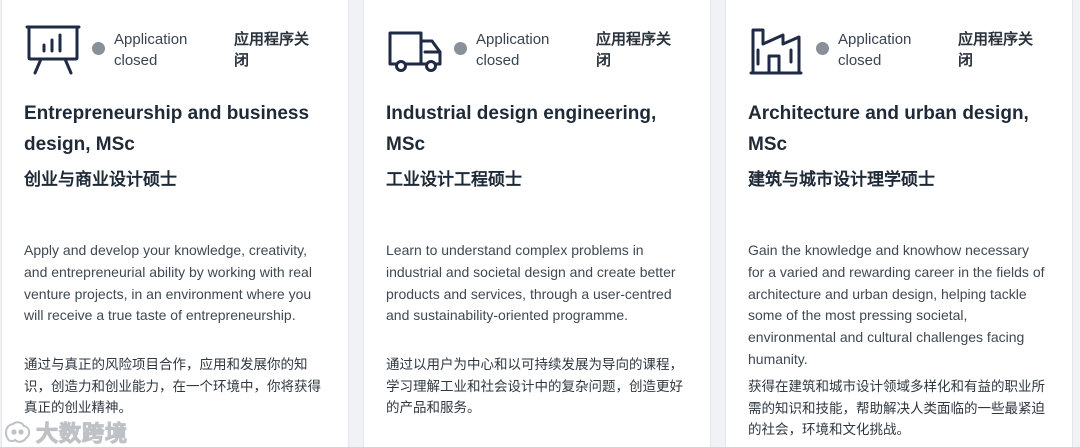  What do you see at coordinates (778, 50) in the screenshot?
I see `building-icon` at bounding box center [778, 50].